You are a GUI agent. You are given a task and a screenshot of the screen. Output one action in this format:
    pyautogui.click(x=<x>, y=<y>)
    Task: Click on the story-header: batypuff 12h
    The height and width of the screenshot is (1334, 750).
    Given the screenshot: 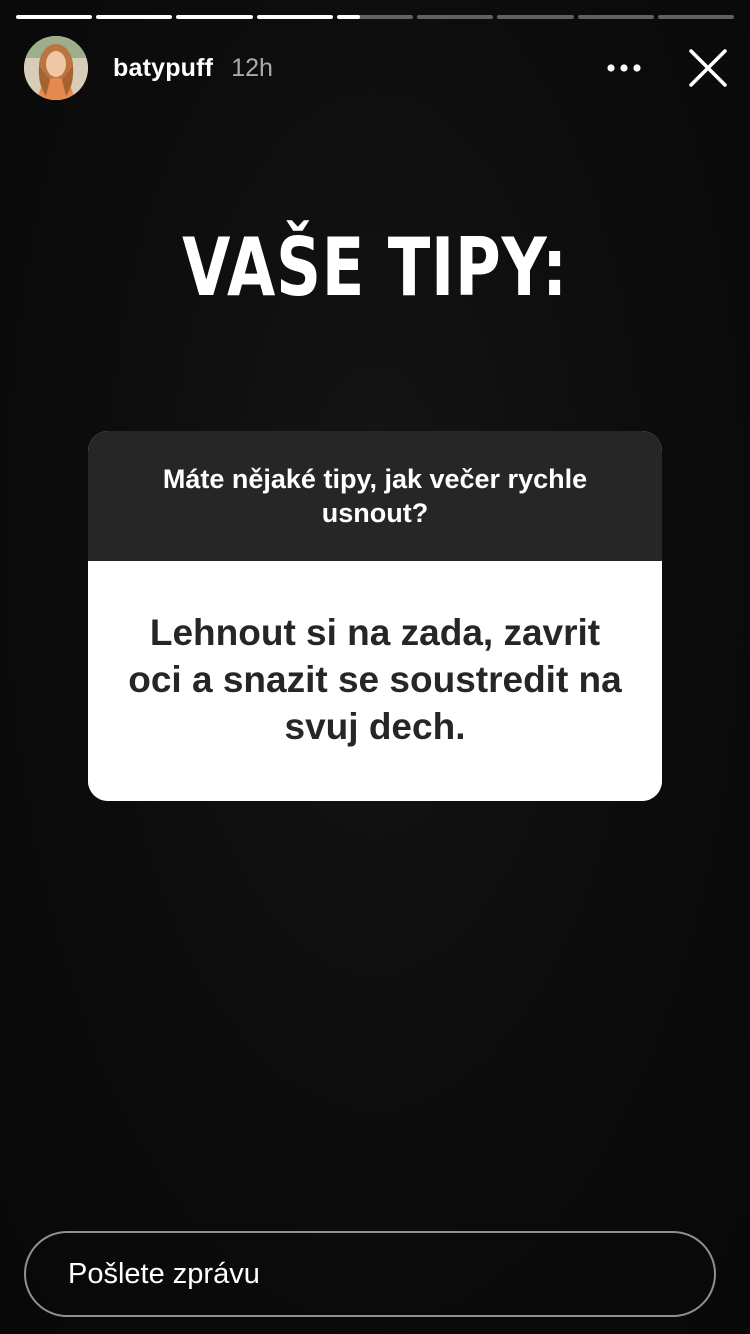 What is the action you would take?
    pyautogui.click(x=378, y=68)
    